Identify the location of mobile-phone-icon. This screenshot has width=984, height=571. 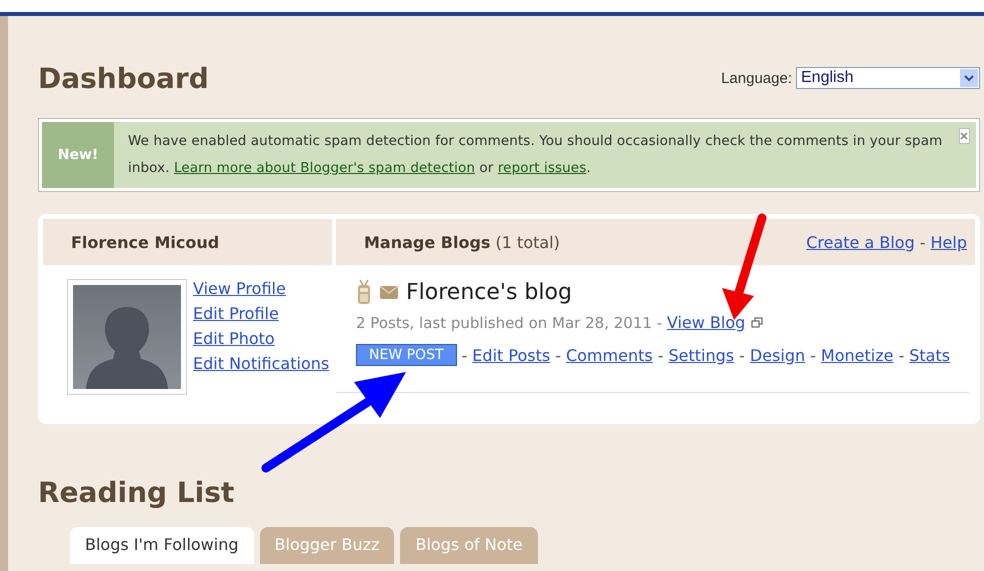
(364, 292).